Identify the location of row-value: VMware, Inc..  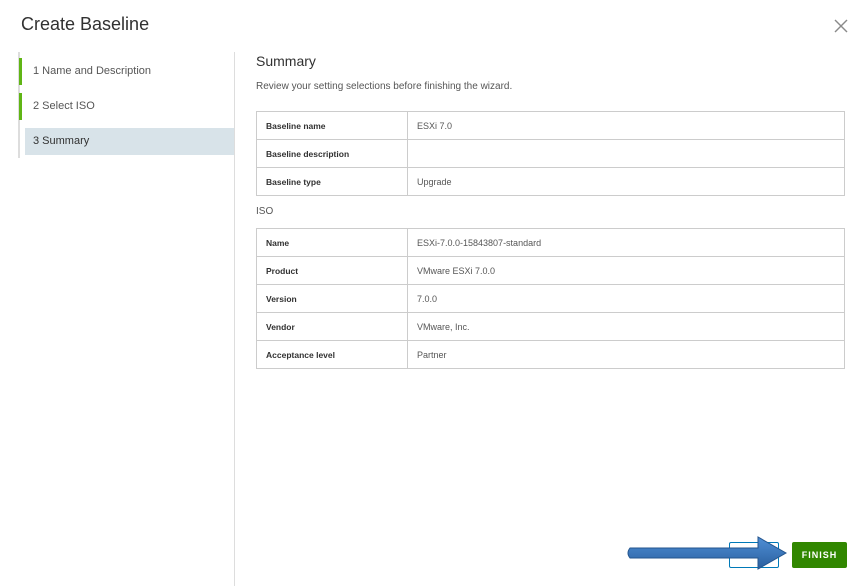
(626, 326).